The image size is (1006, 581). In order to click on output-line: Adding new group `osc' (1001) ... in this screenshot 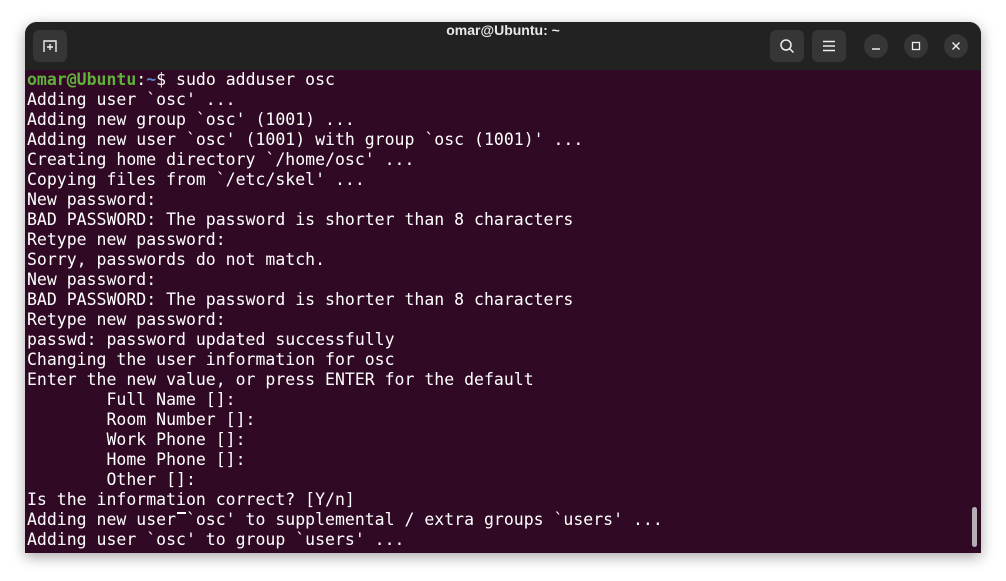, I will do `click(191, 119)`.